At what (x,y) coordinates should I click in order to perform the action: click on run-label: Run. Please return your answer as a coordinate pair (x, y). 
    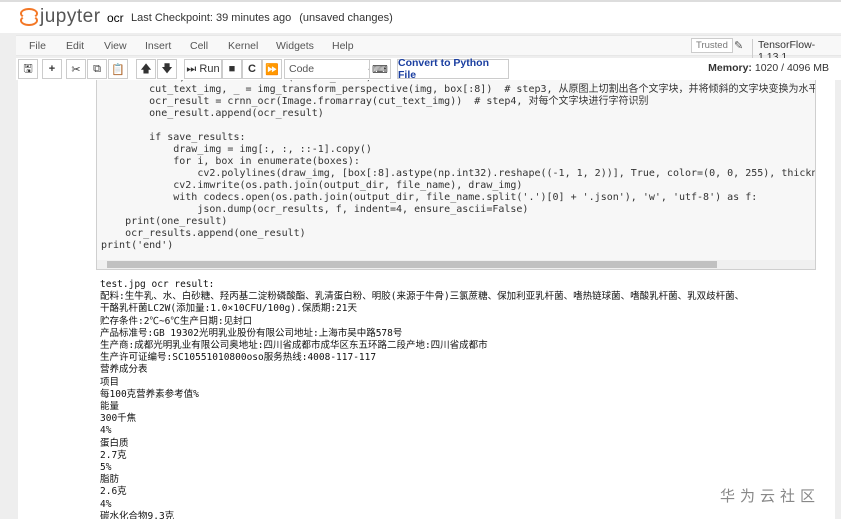
    Looking at the image, I should click on (209, 69).